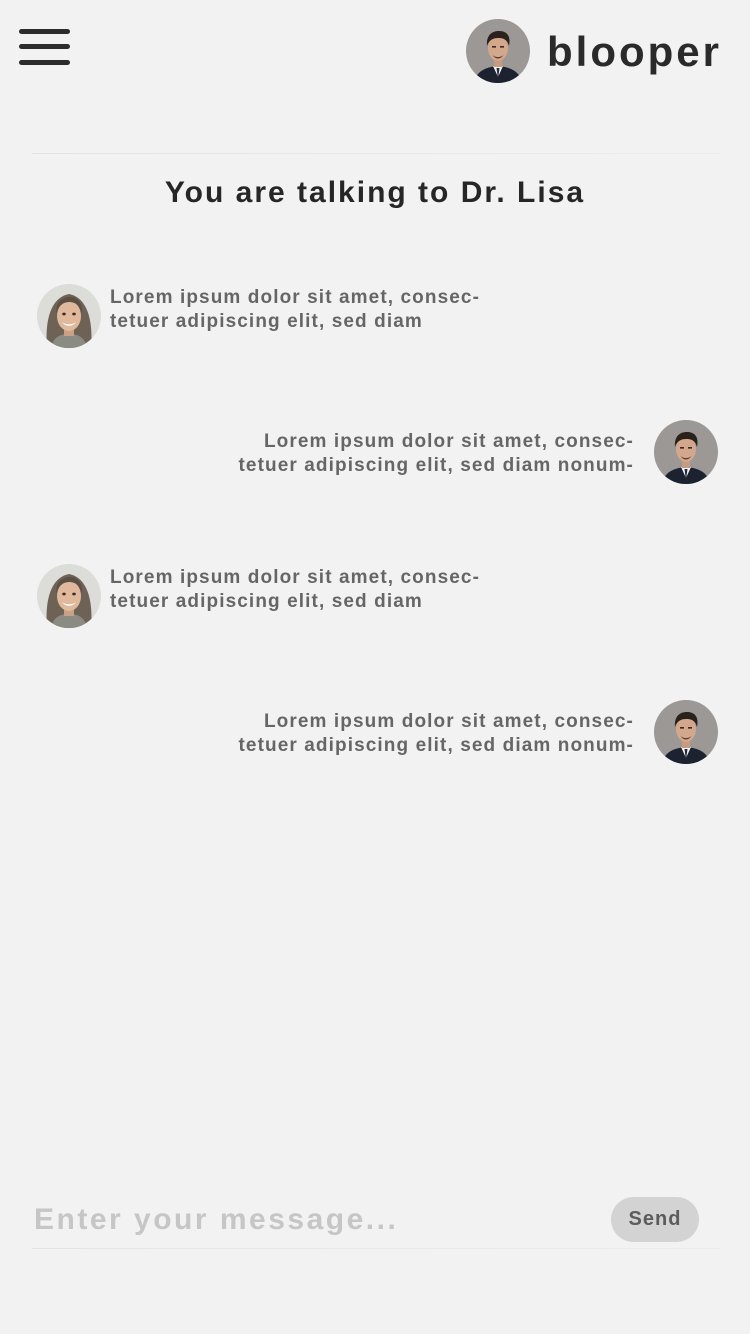  Describe the element at coordinates (376, 153) in the screenshot. I see `header-divider` at that location.